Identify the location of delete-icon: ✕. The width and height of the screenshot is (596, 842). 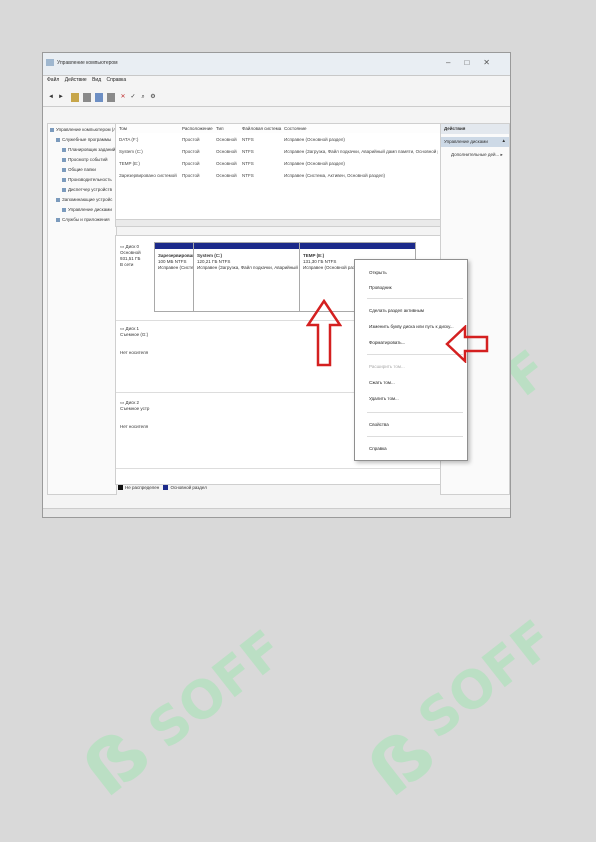
(123, 97).